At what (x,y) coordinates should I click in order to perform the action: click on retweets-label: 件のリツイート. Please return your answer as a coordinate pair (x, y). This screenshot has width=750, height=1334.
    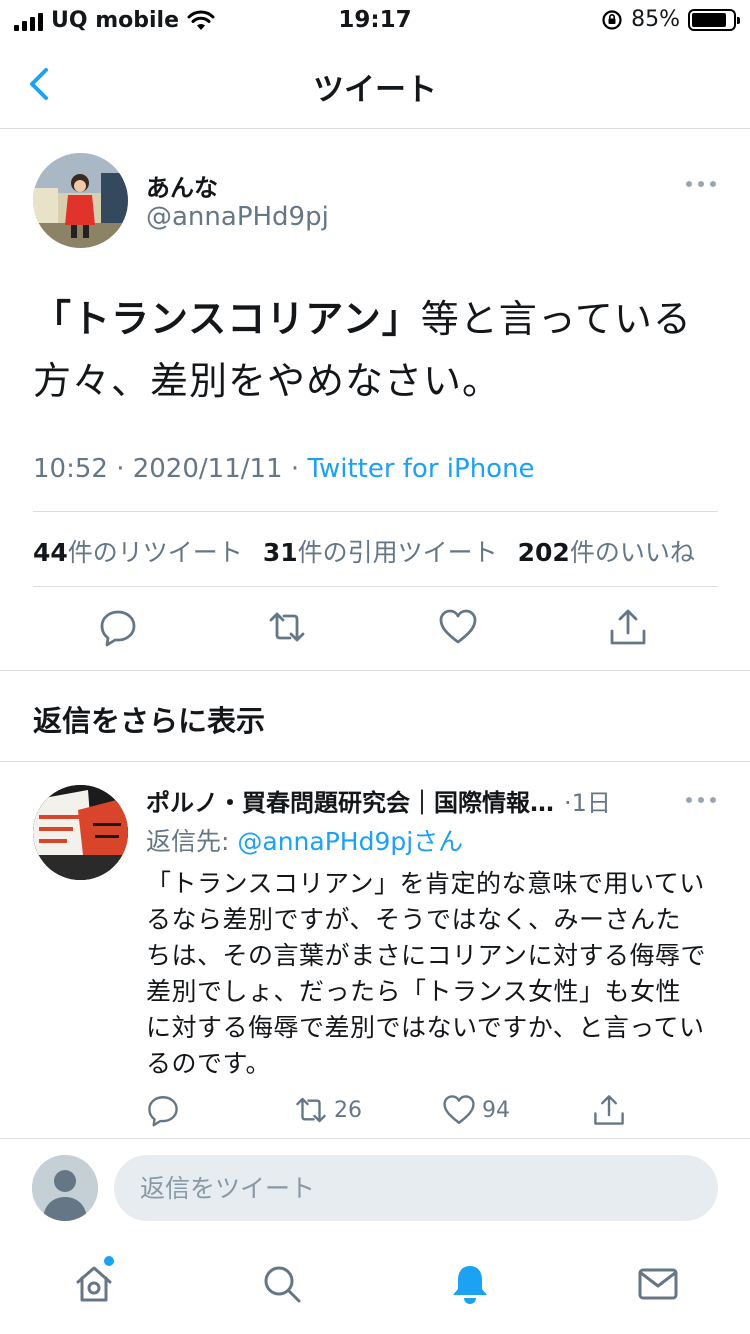
    Looking at the image, I should click on (155, 552).